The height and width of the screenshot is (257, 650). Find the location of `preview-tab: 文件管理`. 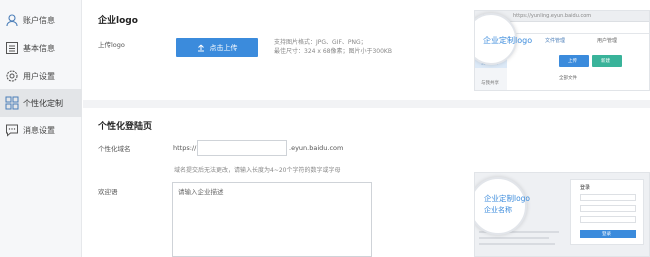

preview-tab: 文件管理 is located at coordinates (555, 41).